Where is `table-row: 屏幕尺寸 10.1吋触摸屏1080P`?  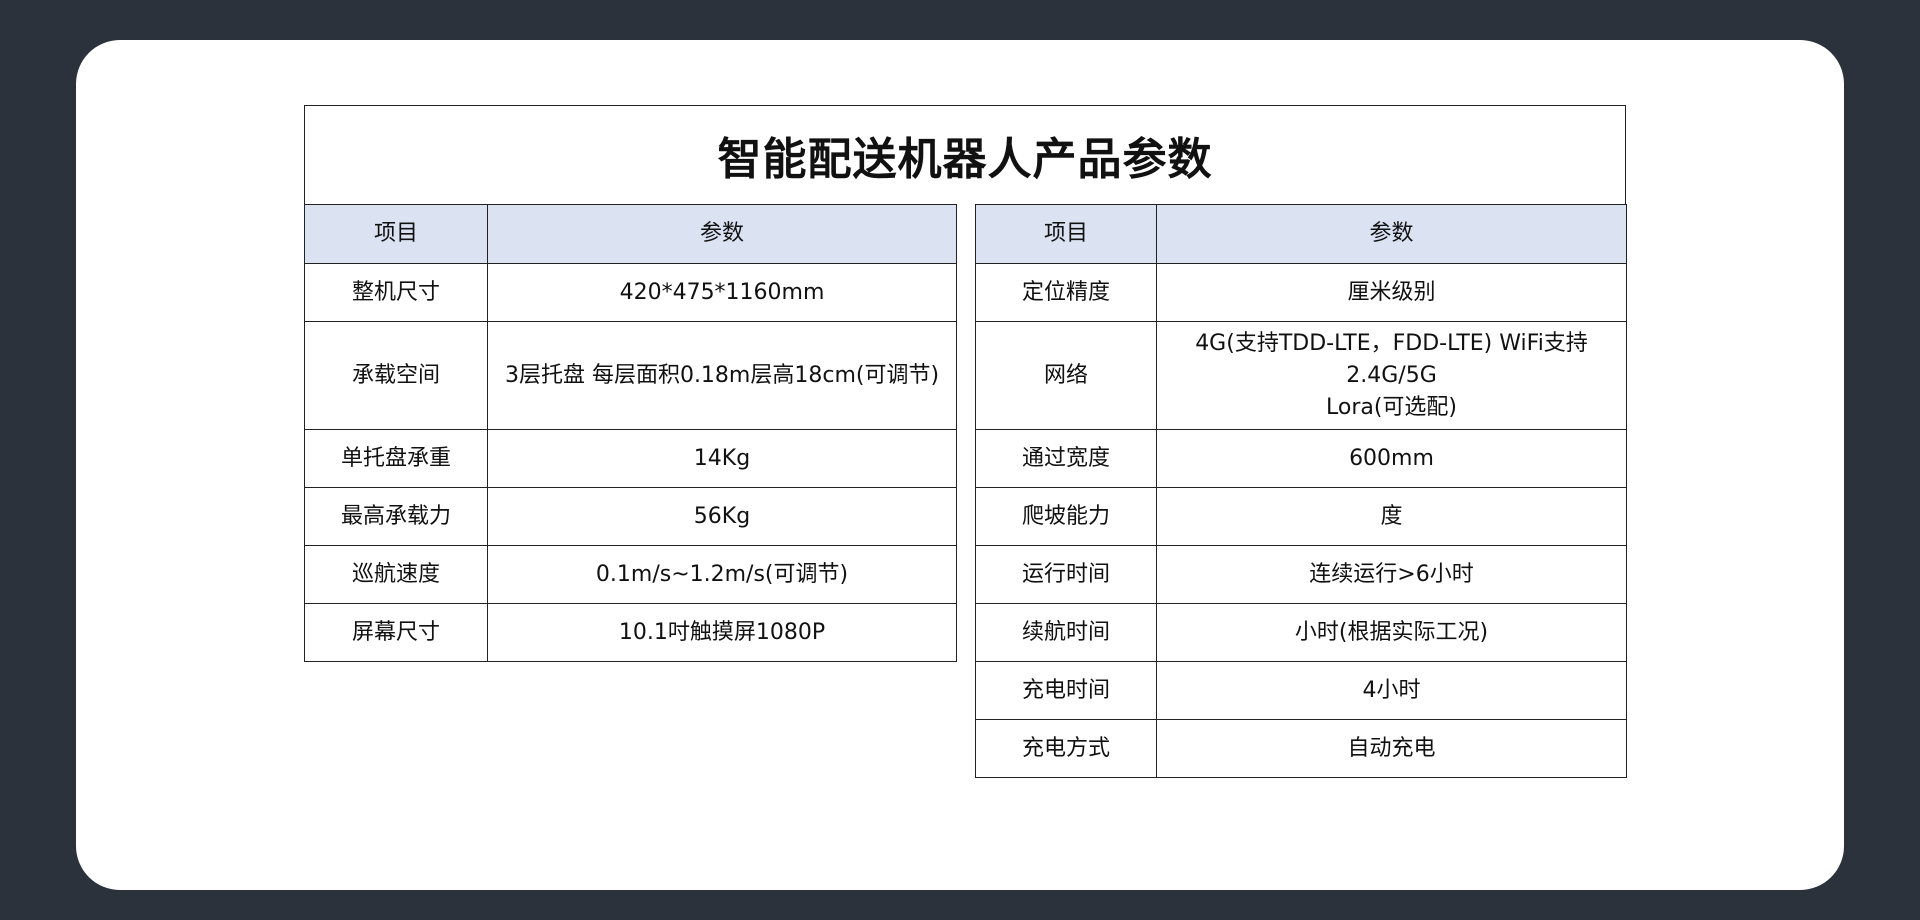
table-row: 屏幕尺寸 10.1吋触摸屏1080P is located at coordinates (630, 632).